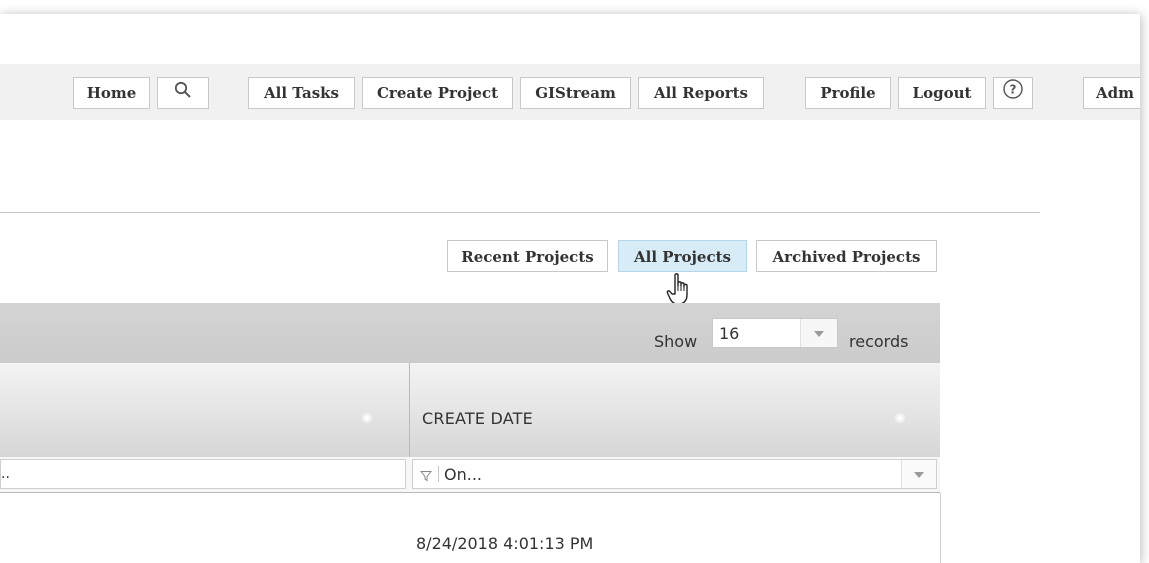 The width and height of the screenshot is (1149, 563). What do you see at coordinates (301, 93) in the screenshot?
I see `all-tasks-button: All Tasks` at bounding box center [301, 93].